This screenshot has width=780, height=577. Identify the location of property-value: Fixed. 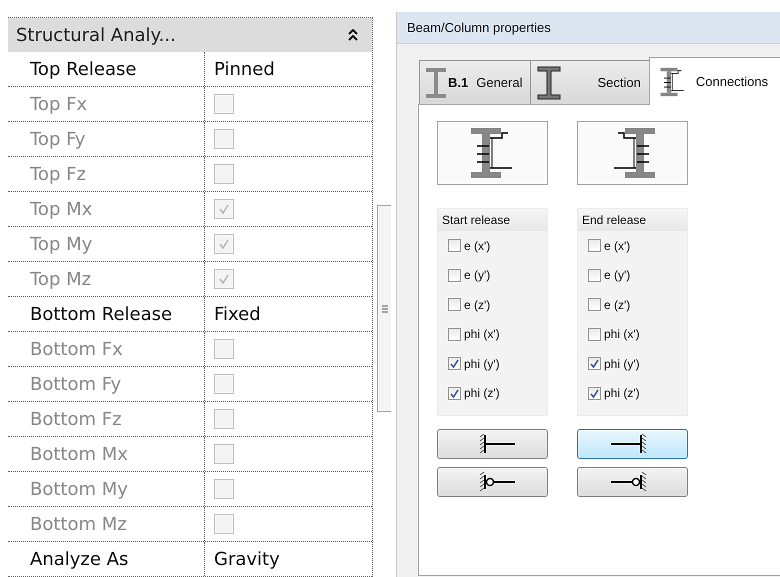
(237, 314).